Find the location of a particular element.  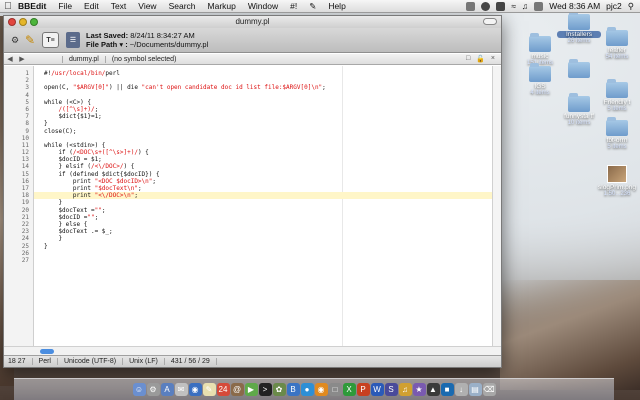

code-line: $dict{$1}=1; is located at coordinates (272, 116).